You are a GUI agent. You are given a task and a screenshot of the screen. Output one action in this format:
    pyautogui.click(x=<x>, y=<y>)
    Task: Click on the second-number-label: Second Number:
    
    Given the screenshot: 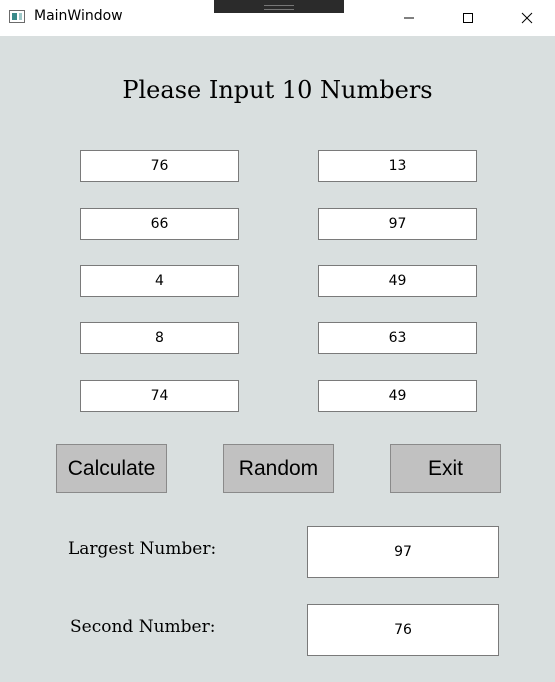 What is the action you would take?
    pyautogui.click(x=143, y=627)
    